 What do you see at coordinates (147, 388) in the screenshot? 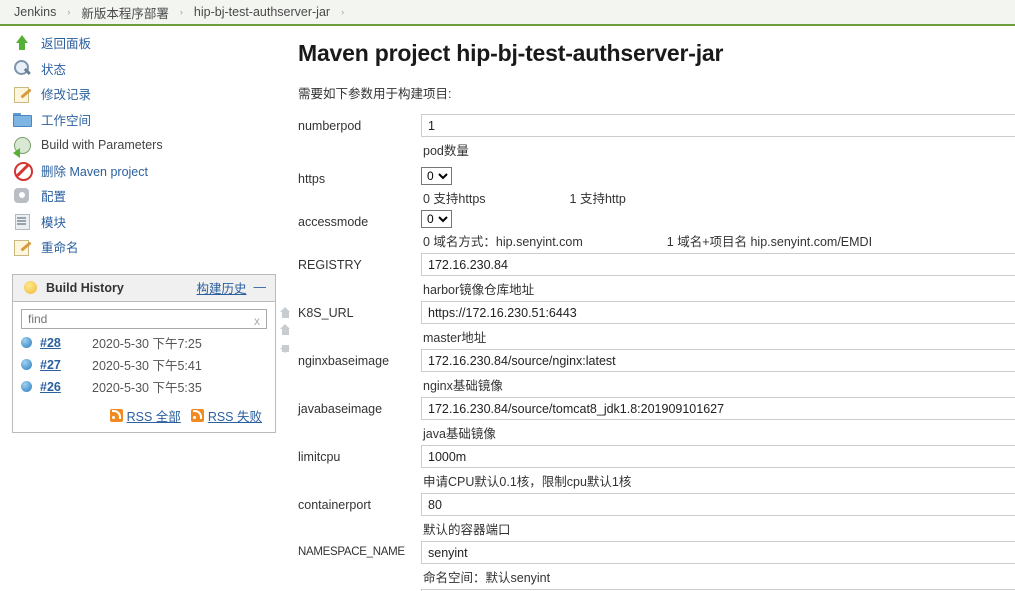
I see `build-timestamp: 2020-5-30 下午5:35` at bounding box center [147, 388].